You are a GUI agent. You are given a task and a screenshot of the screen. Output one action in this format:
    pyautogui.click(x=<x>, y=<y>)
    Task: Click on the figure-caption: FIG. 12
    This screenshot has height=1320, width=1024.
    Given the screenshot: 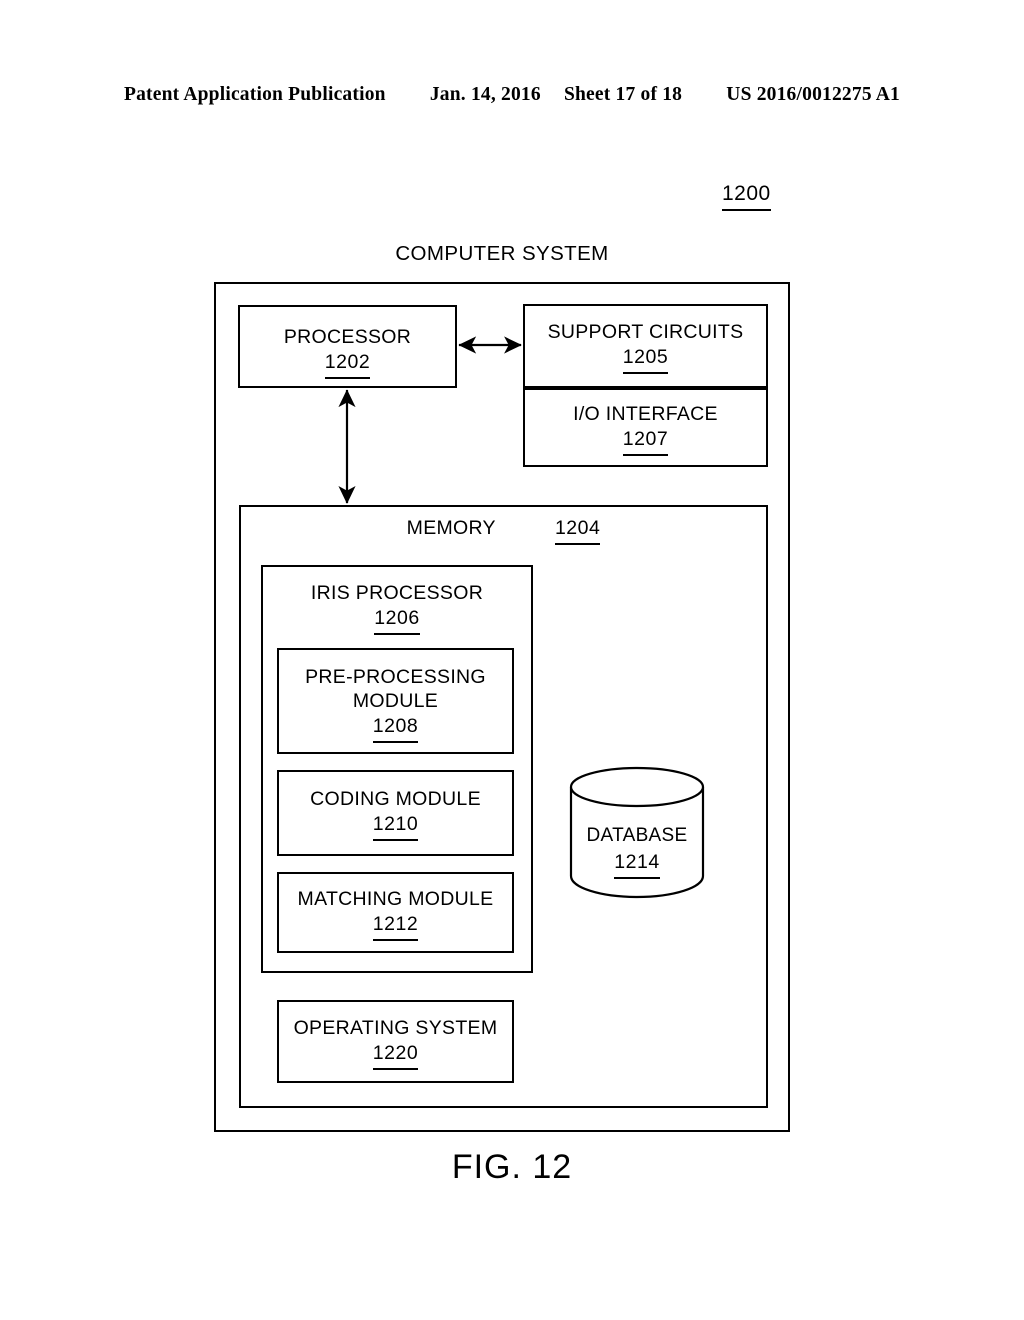 What is the action you would take?
    pyautogui.click(x=512, y=1167)
    